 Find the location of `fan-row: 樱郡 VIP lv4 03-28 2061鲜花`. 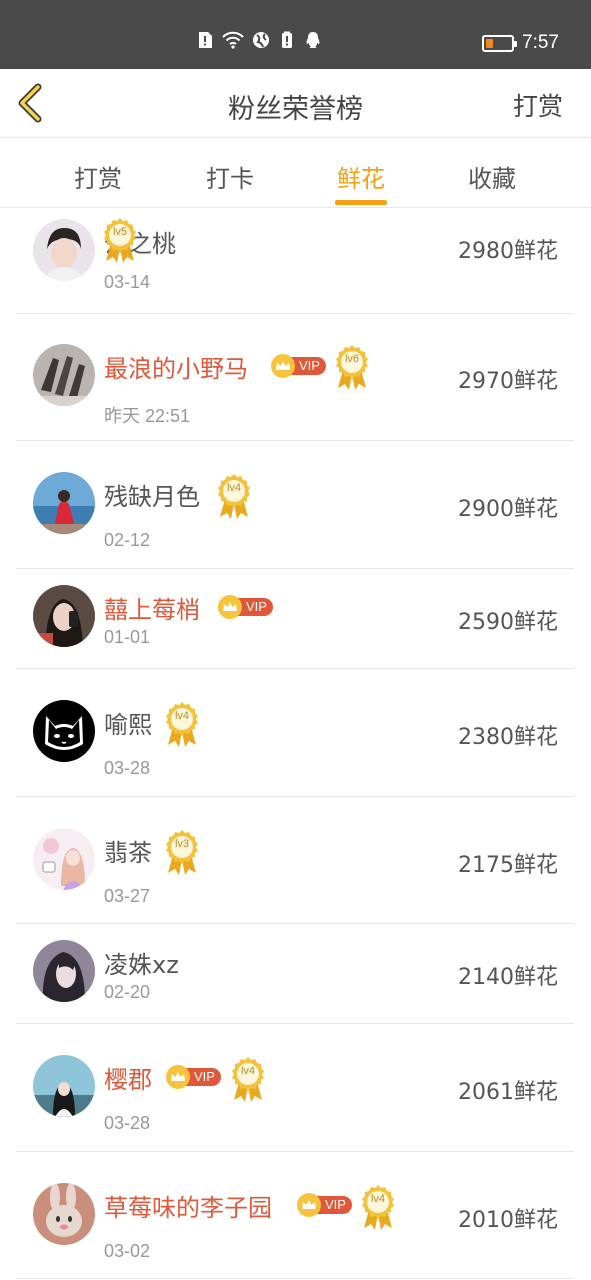

fan-row: 樱郡 VIP lv4 03-28 2061鲜花 is located at coordinates (295, 1088).